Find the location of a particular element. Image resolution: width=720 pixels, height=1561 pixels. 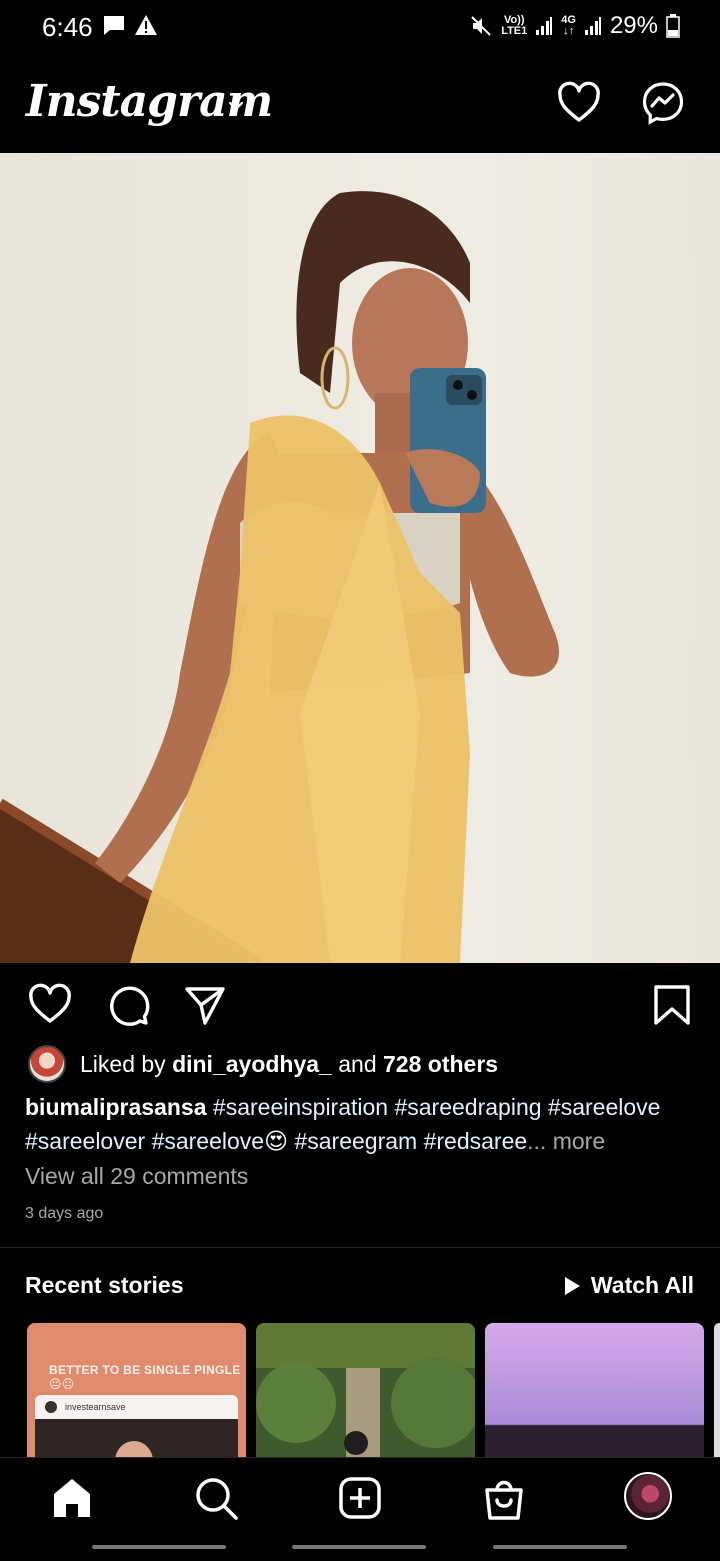

like-heart-icon is located at coordinates (50, 1005).